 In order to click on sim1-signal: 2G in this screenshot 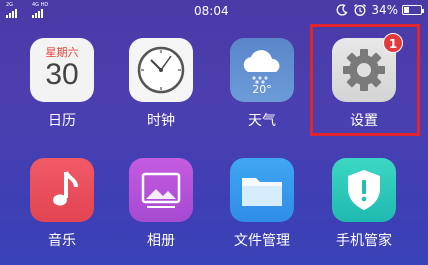, I will do `click(11, 10)`.